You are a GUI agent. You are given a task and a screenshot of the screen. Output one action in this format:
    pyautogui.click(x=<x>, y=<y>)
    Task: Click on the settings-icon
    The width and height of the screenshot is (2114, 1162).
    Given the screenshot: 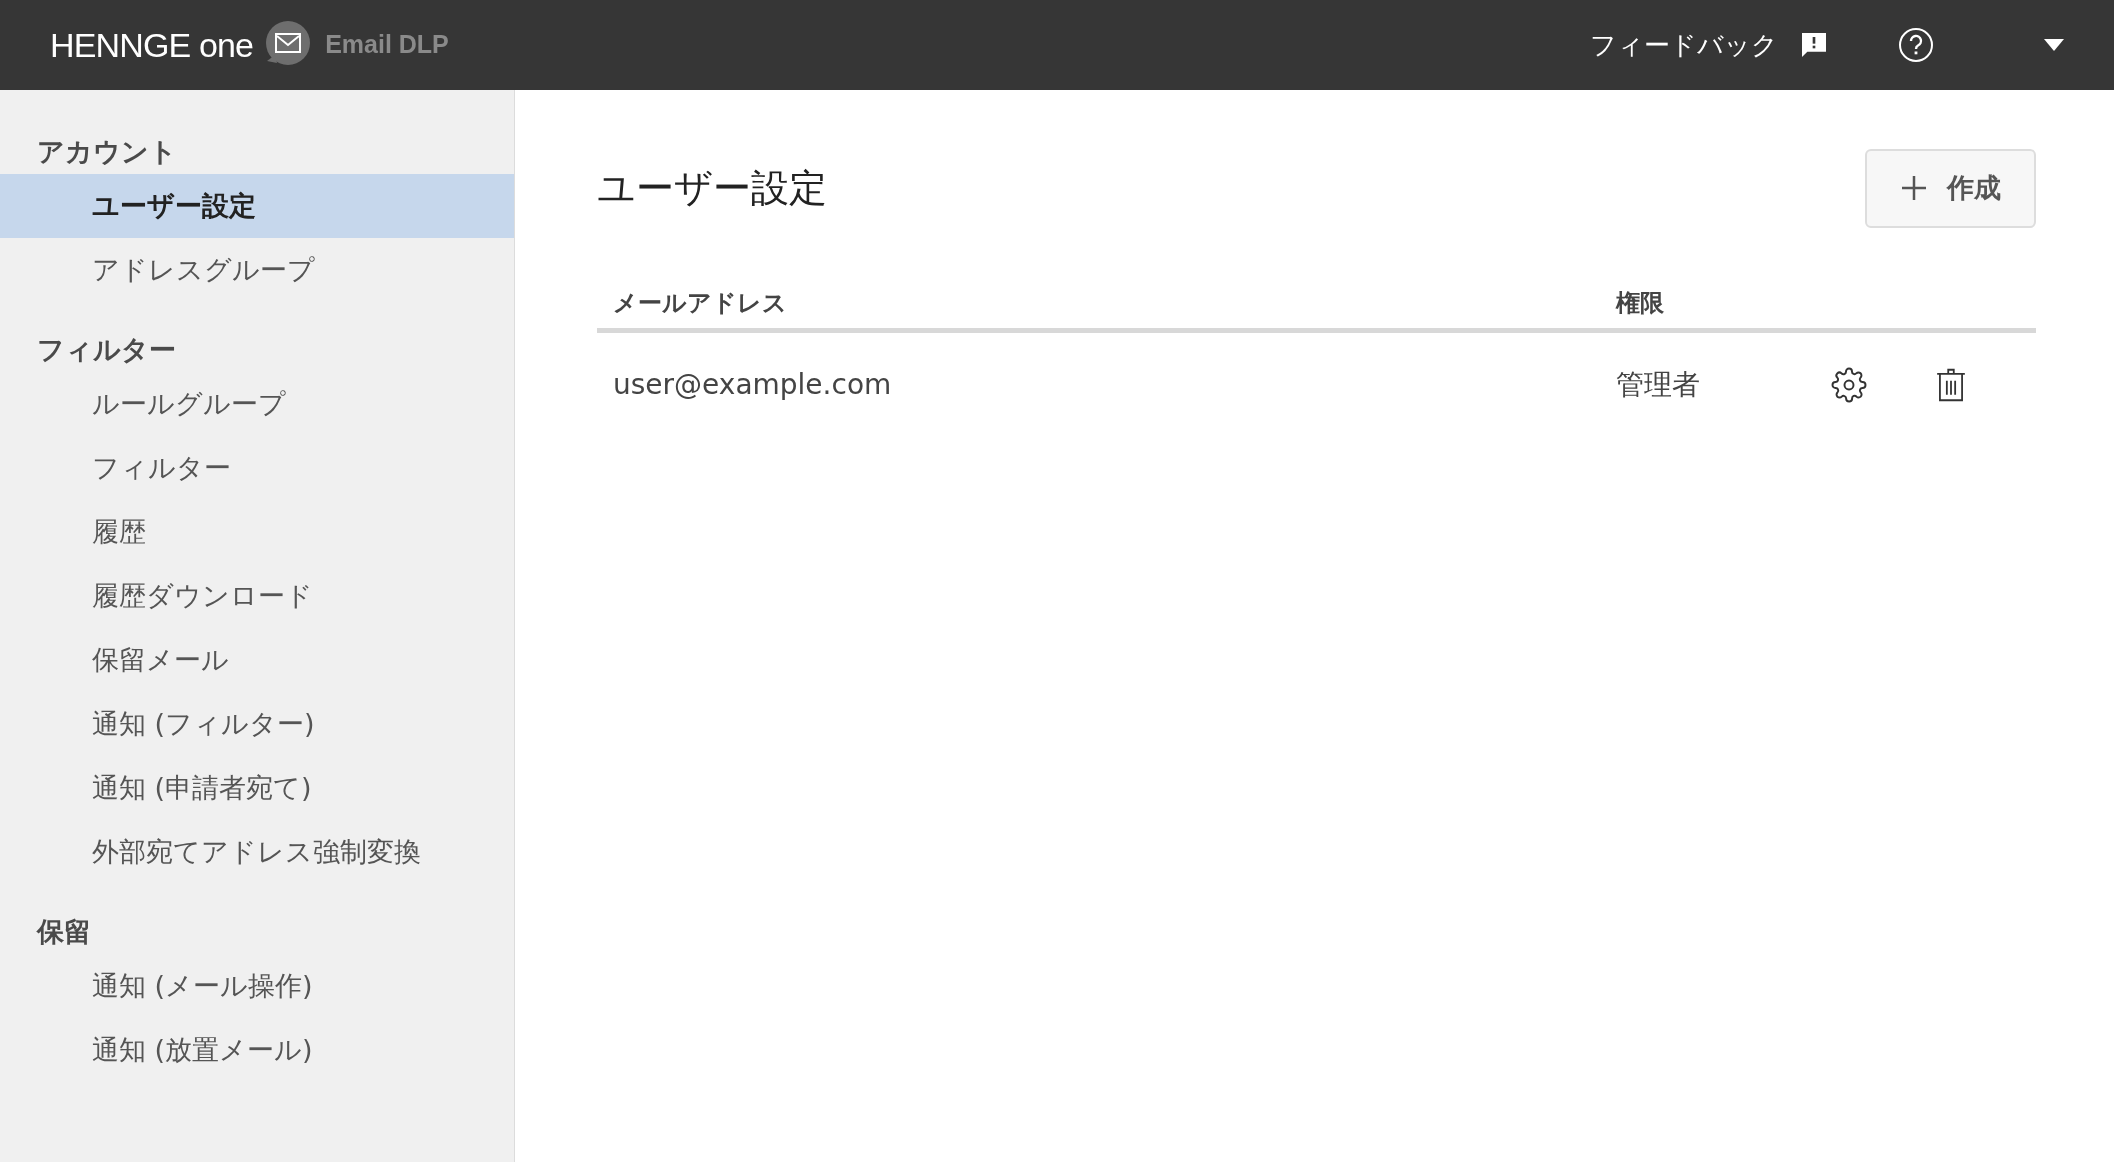 What is the action you would take?
    pyautogui.click(x=1849, y=385)
    